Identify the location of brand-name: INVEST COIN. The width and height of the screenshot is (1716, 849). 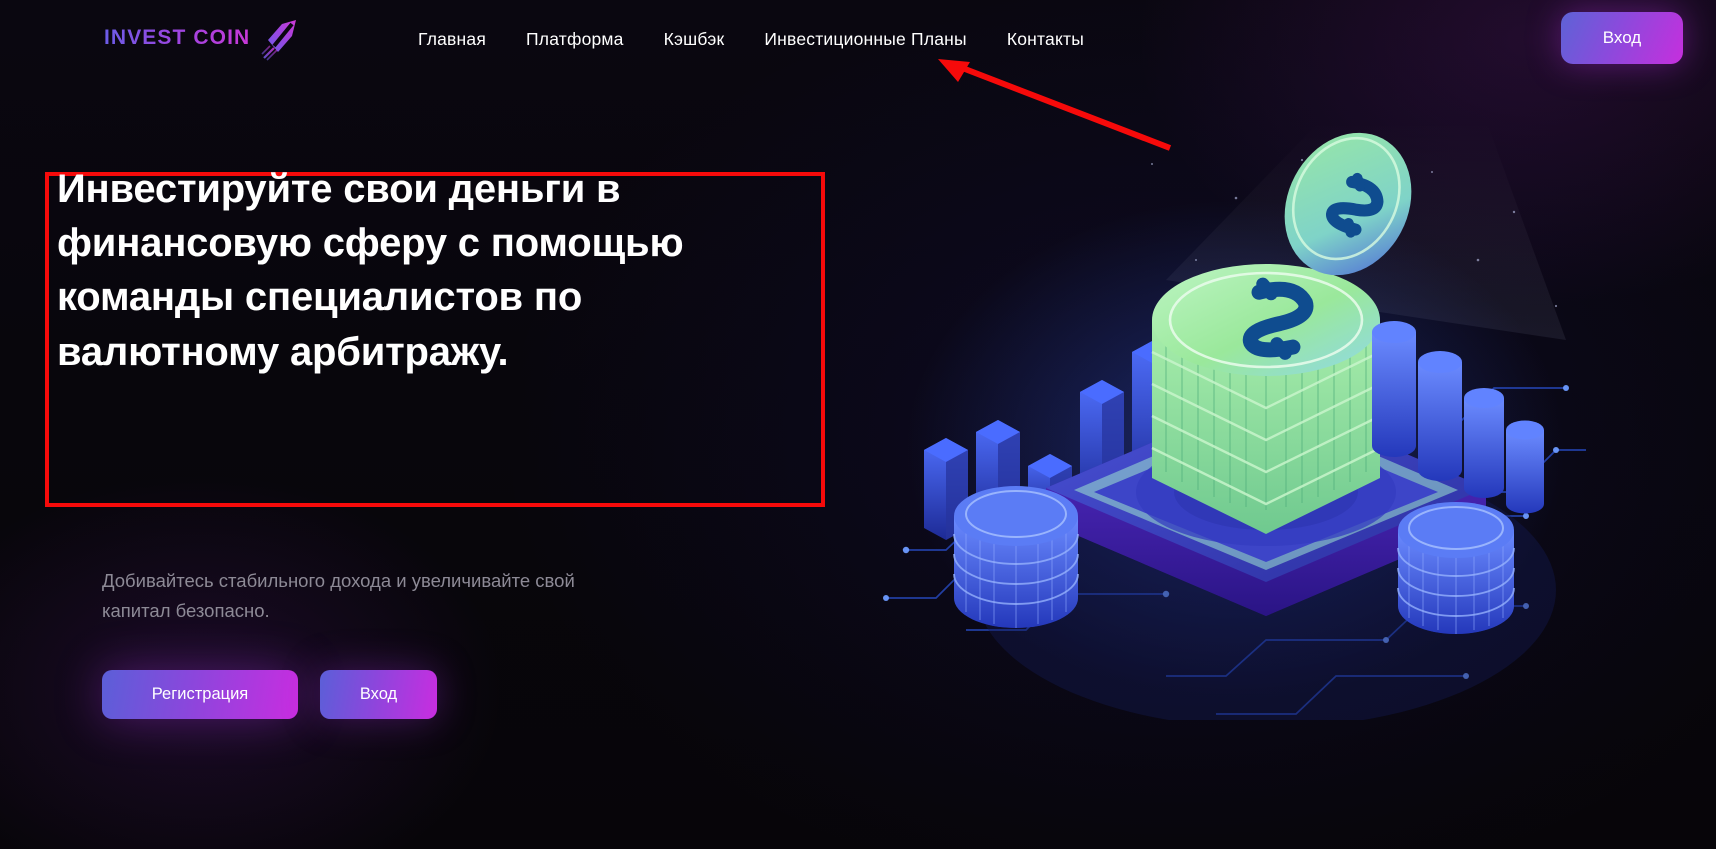
(177, 37).